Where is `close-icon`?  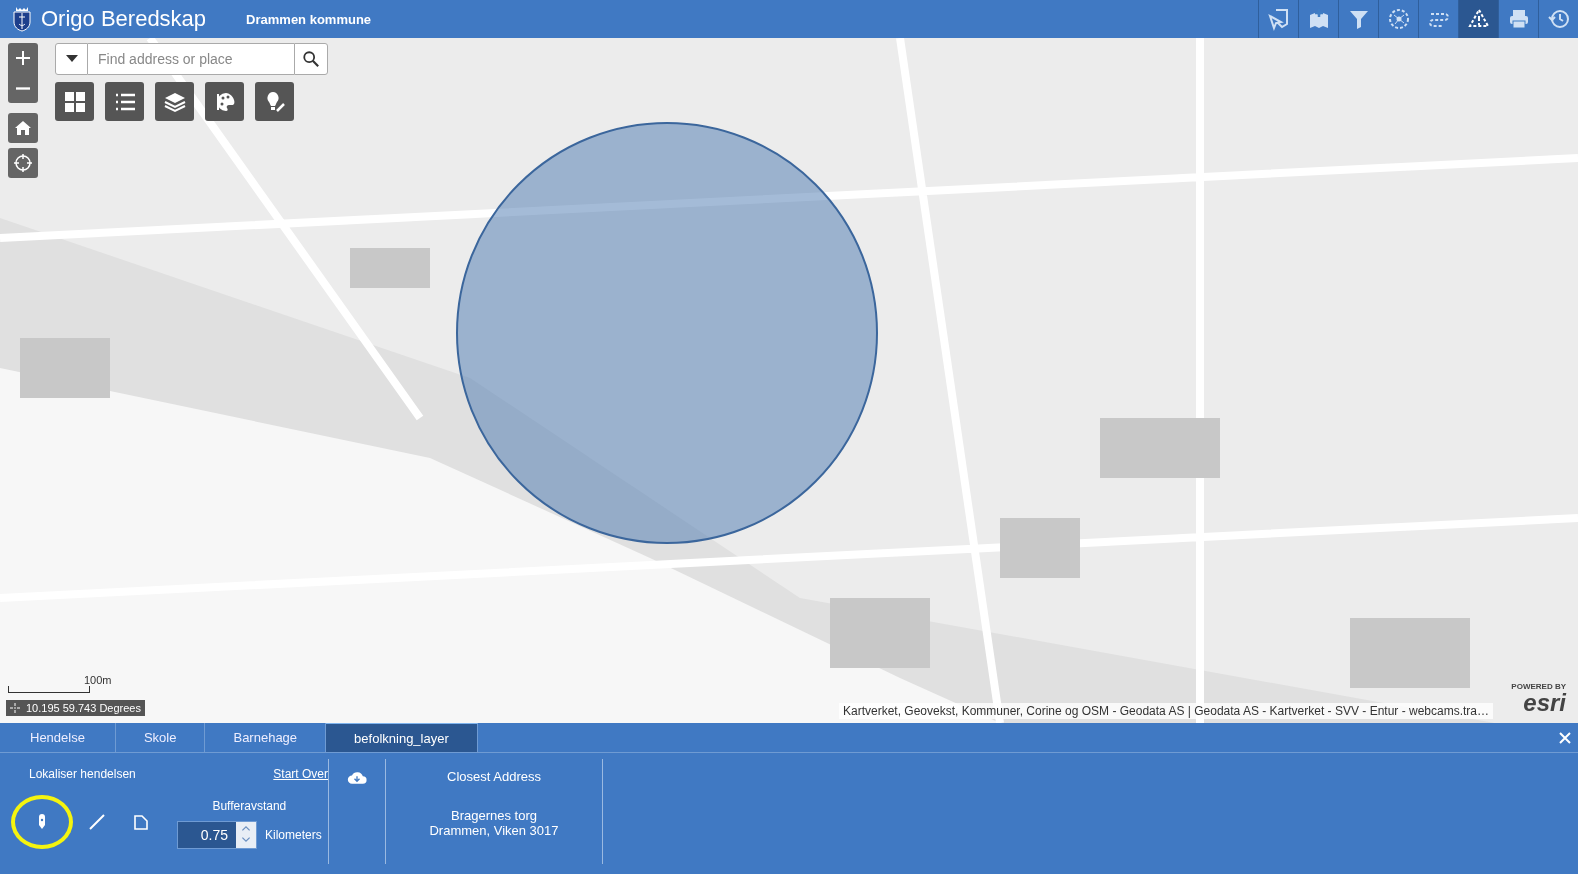
close-icon is located at coordinates (1565, 737).